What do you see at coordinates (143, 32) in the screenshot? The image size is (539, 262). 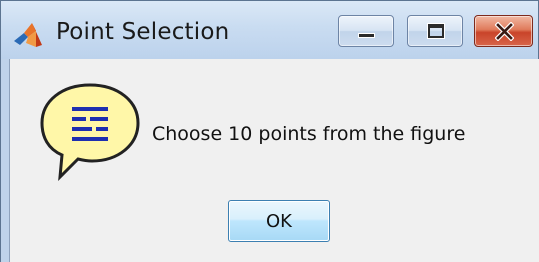 I see `window-title: Point Selection` at bounding box center [143, 32].